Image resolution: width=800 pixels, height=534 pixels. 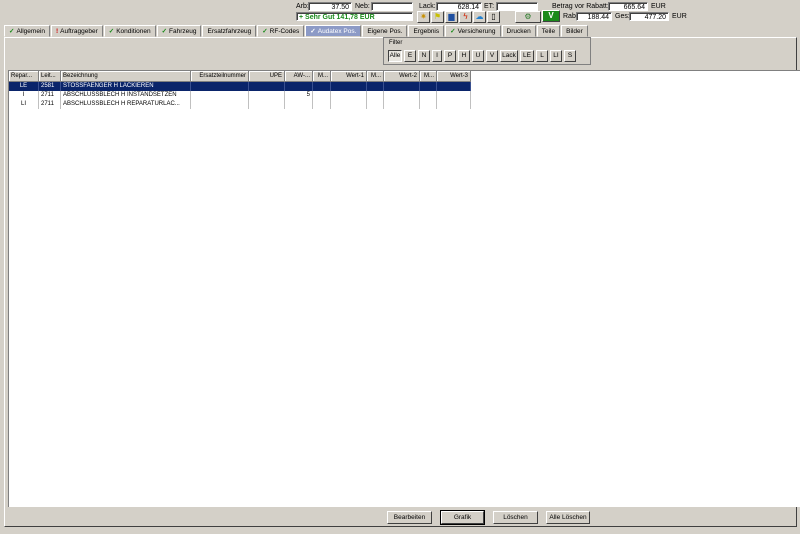 I want to click on tab-label: Ergebnis, so click(x=426, y=31).